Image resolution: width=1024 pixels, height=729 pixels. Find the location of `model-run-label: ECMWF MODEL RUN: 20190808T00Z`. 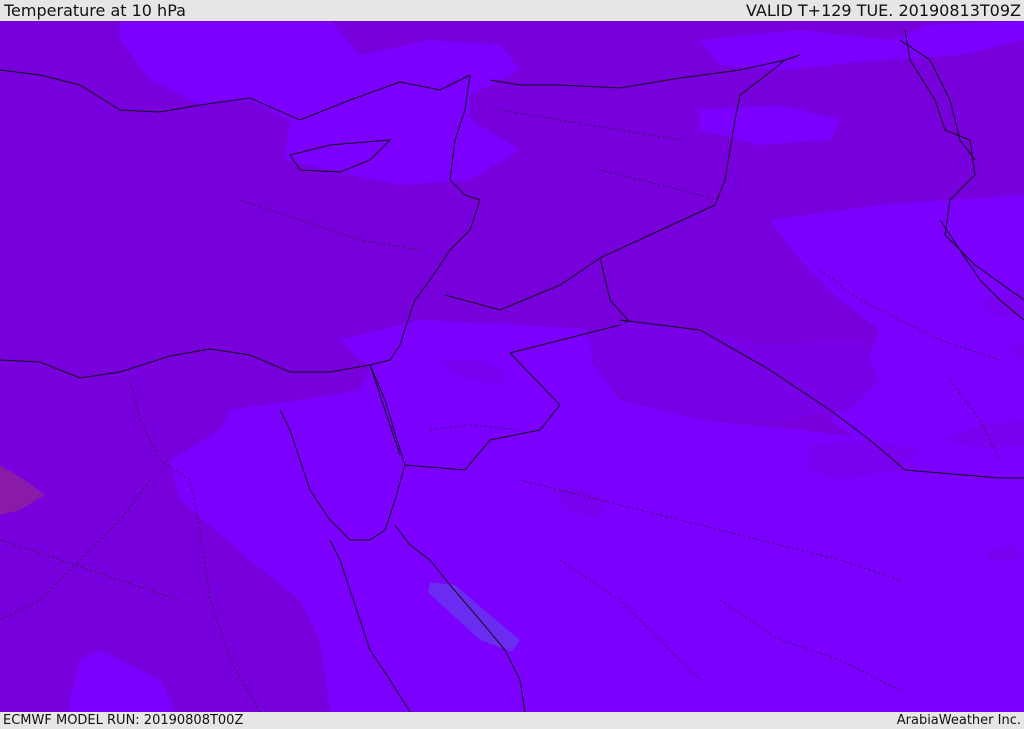

model-run-label: ECMWF MODEL RUN: 20190808T00Z is located at coordinates (123, 720).